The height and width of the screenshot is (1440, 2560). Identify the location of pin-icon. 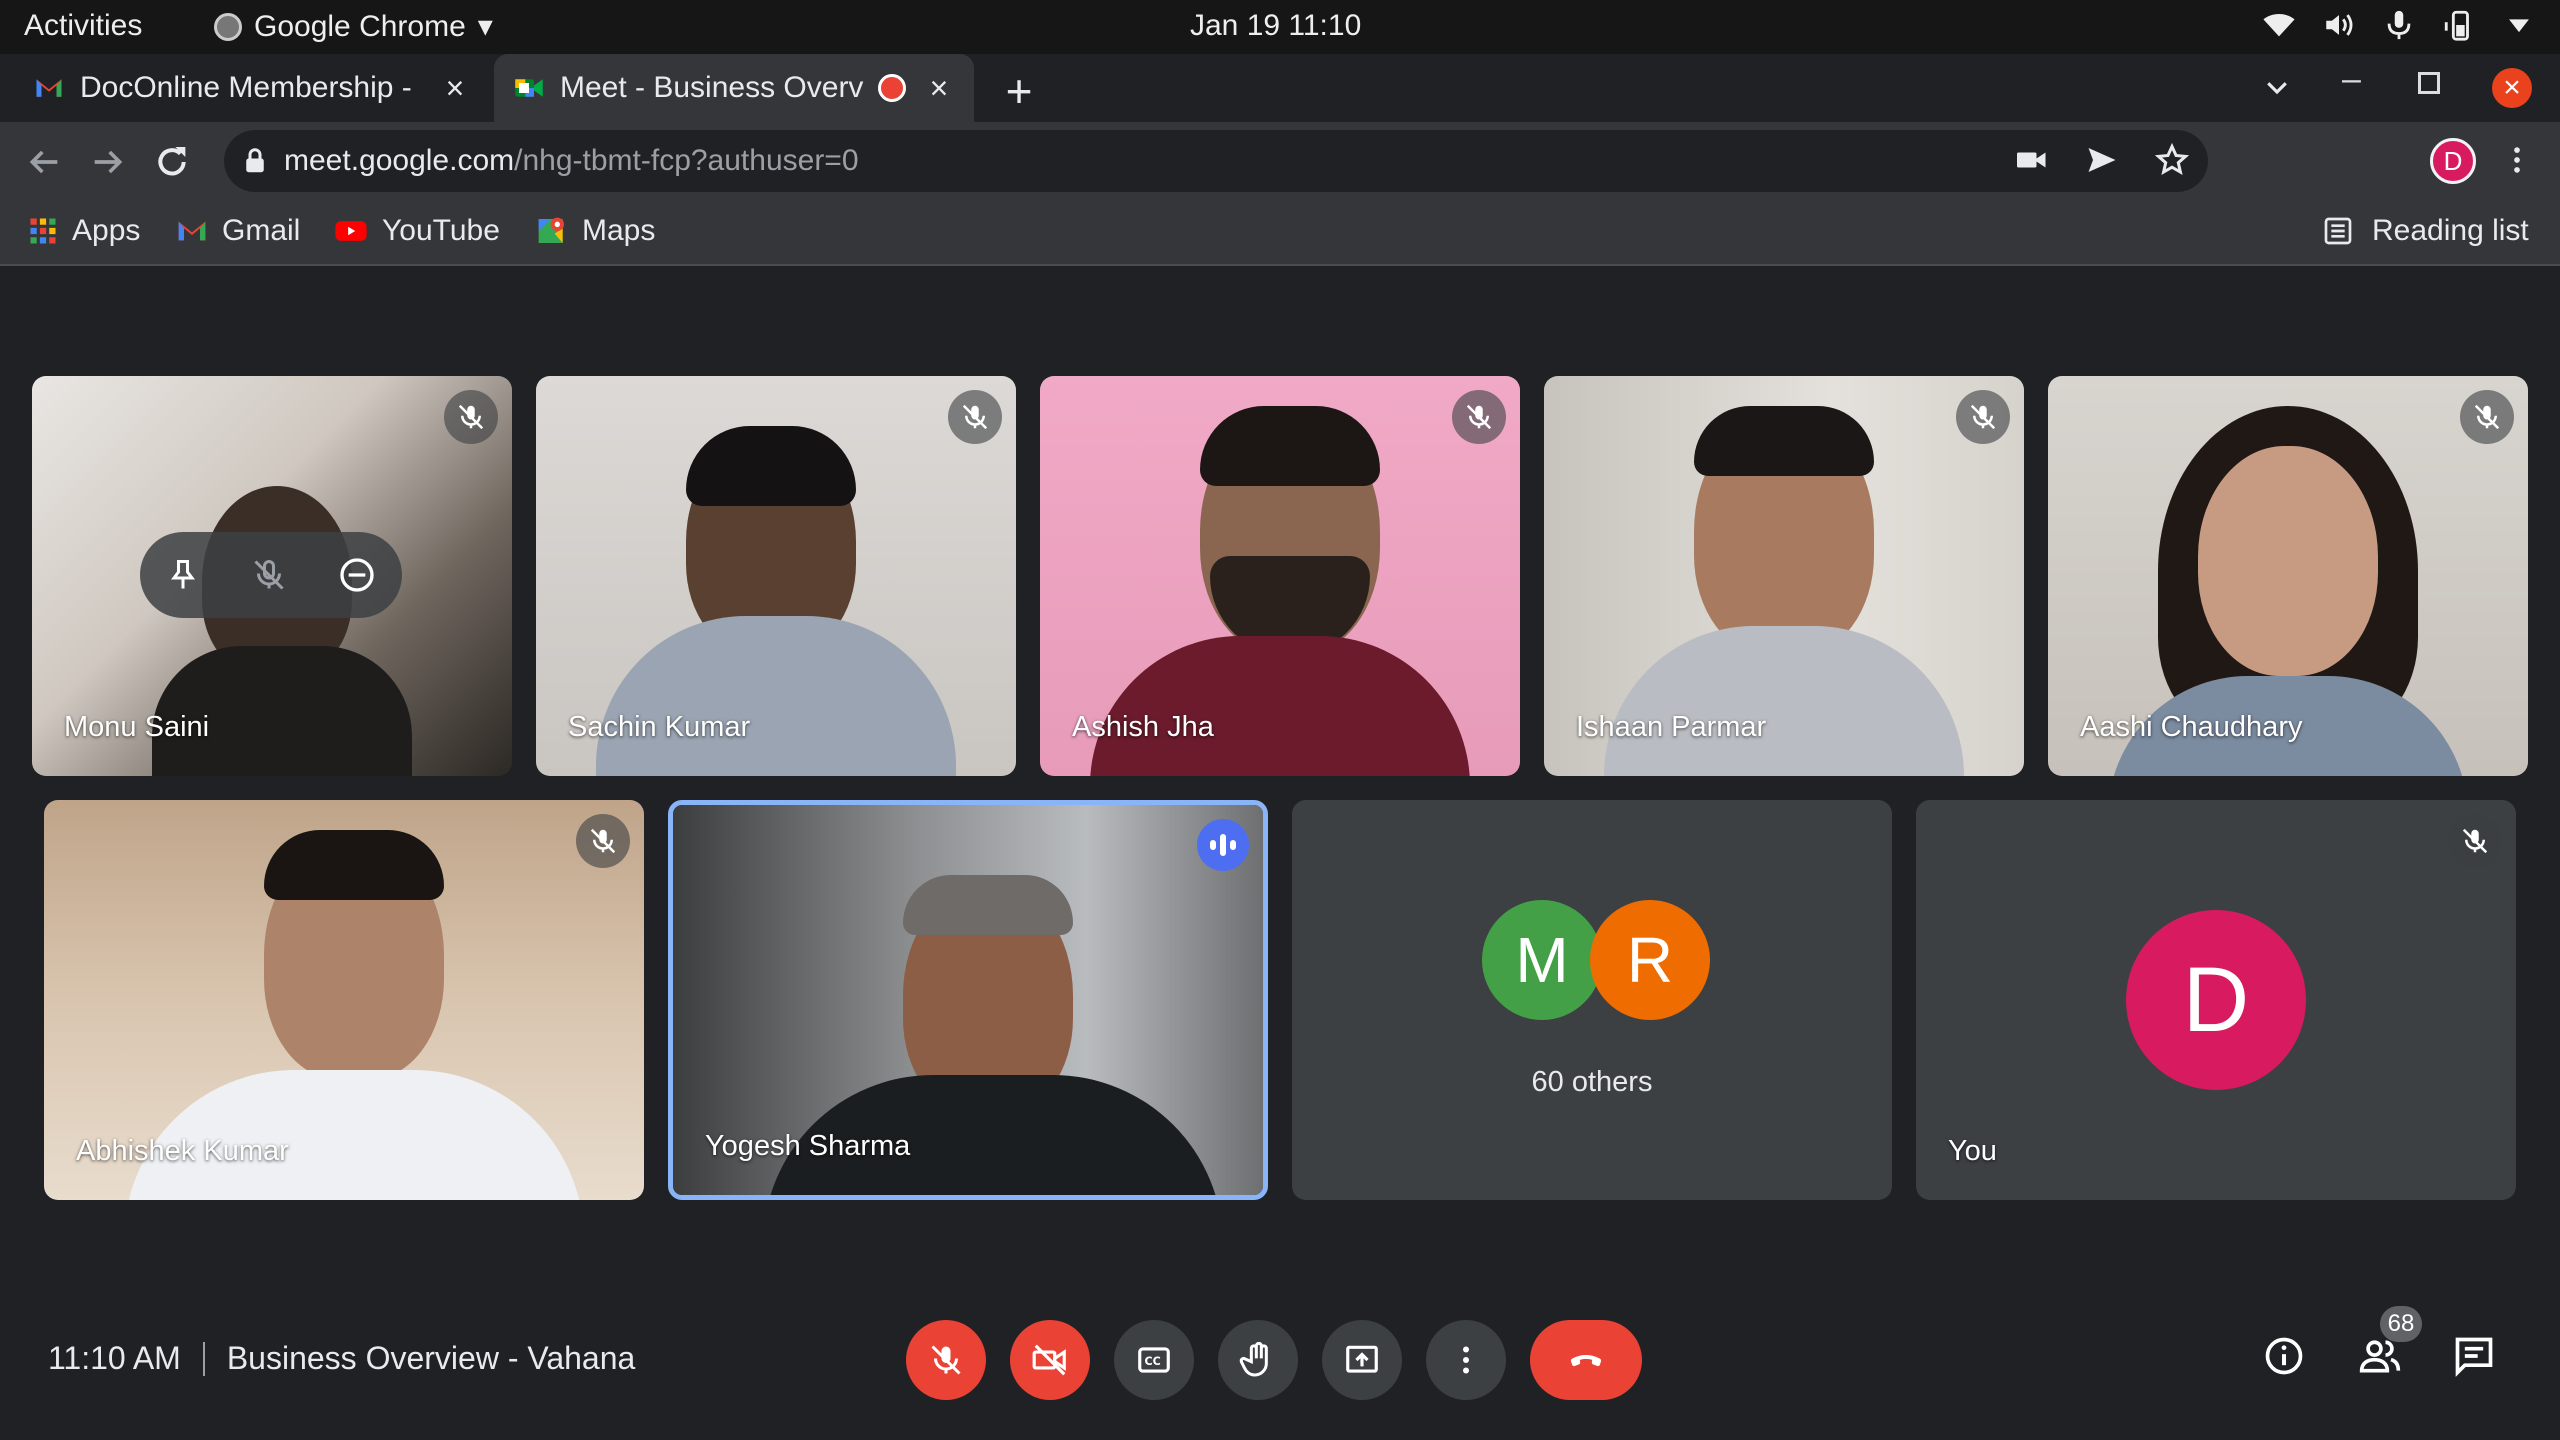
(183, 575).